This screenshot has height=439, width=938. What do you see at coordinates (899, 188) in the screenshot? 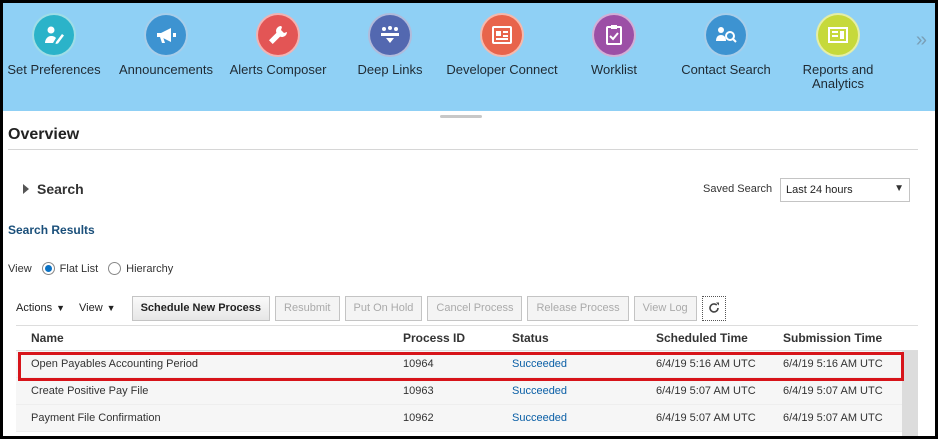
I see `dropdown-caret-icon: ▼` at bounding box center [899, 188].